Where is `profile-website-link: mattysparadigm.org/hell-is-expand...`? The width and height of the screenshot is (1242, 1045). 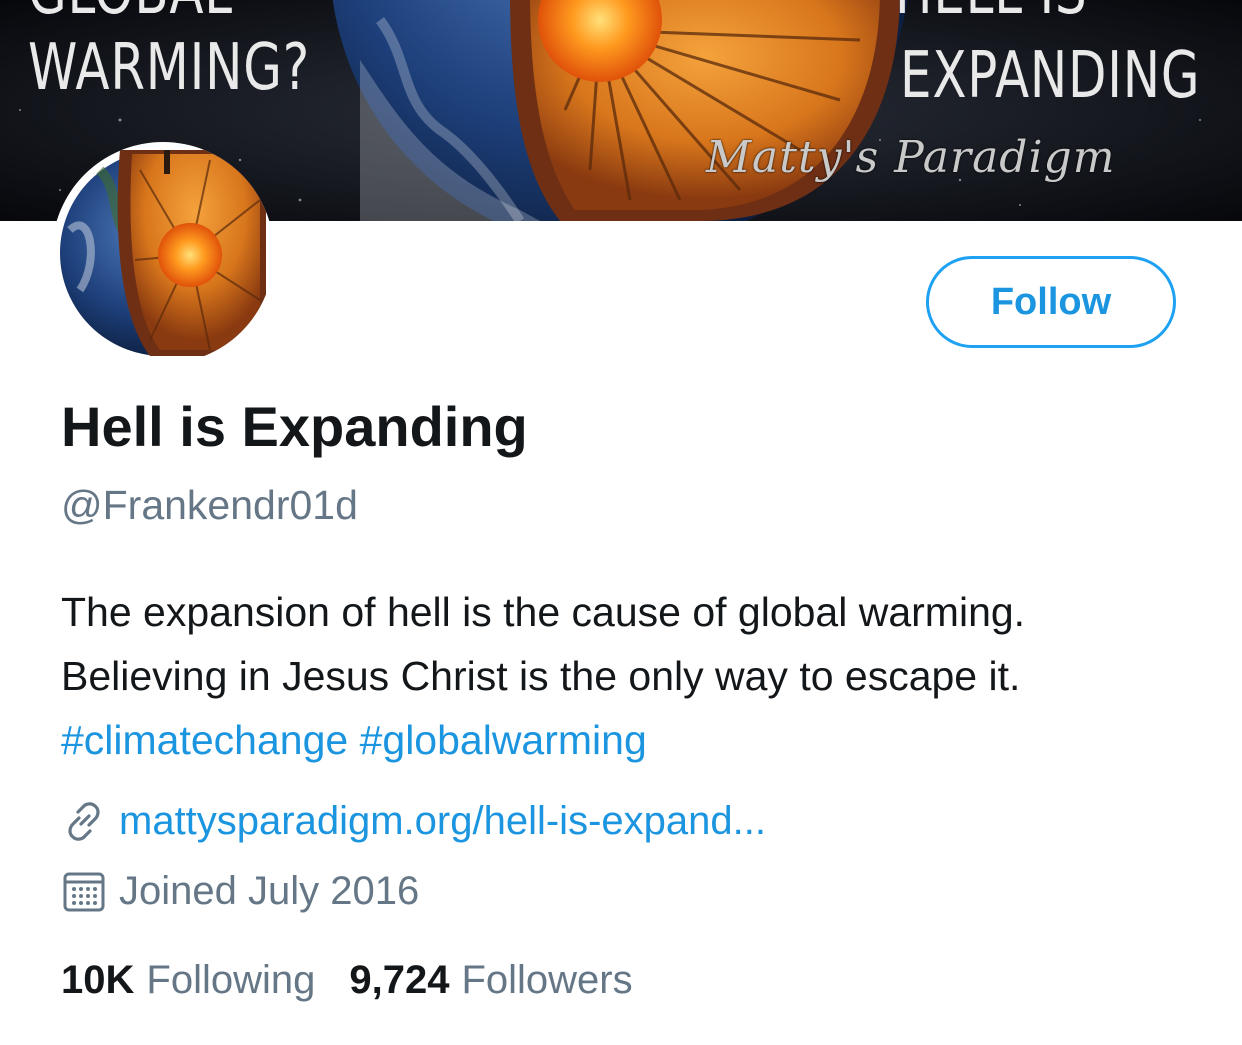
profile-website-link: mattysparadigm.org/hell-is-expand... is located at coordinates (442, 821).